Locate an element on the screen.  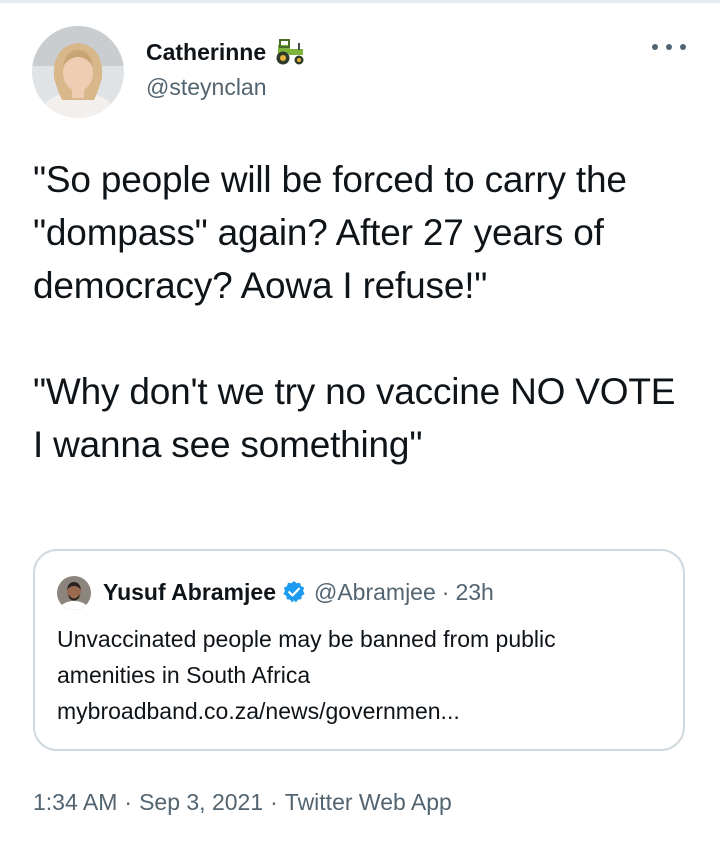
author-avatar is located at coordinates (78, 72).